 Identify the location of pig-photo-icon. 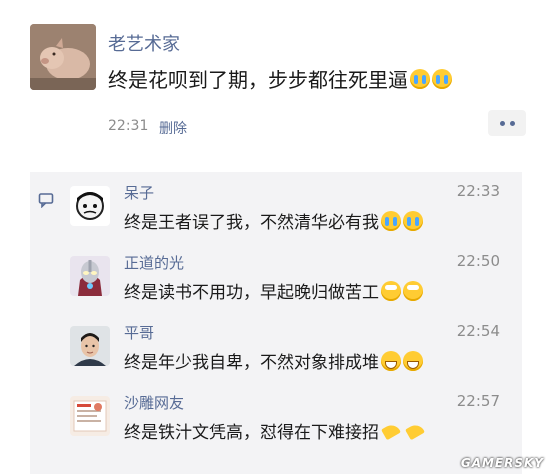
(63, 57).